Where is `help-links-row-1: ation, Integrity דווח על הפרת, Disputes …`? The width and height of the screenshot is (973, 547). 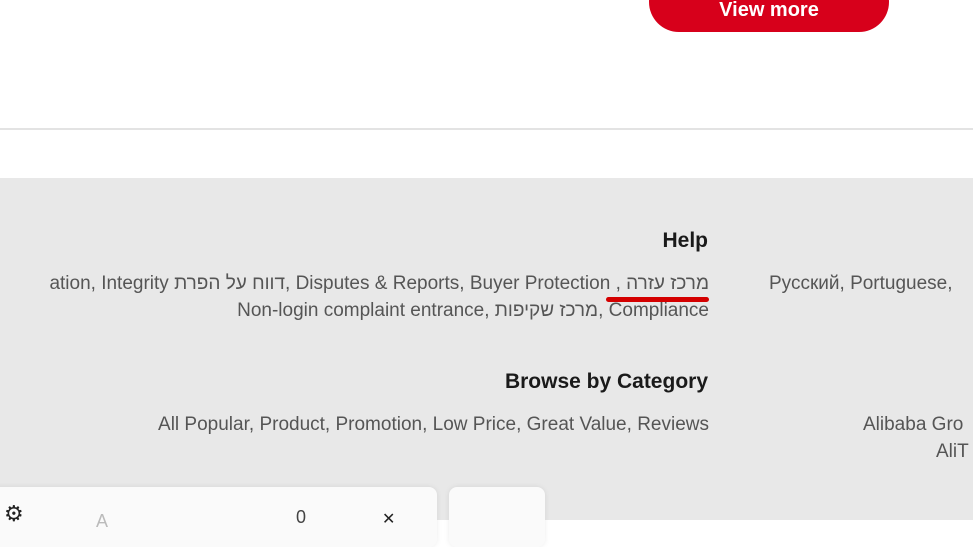
help-links-row-1: ation, Integrity דווח על הפרת, Disputes … is located at coordinates (379, 283).